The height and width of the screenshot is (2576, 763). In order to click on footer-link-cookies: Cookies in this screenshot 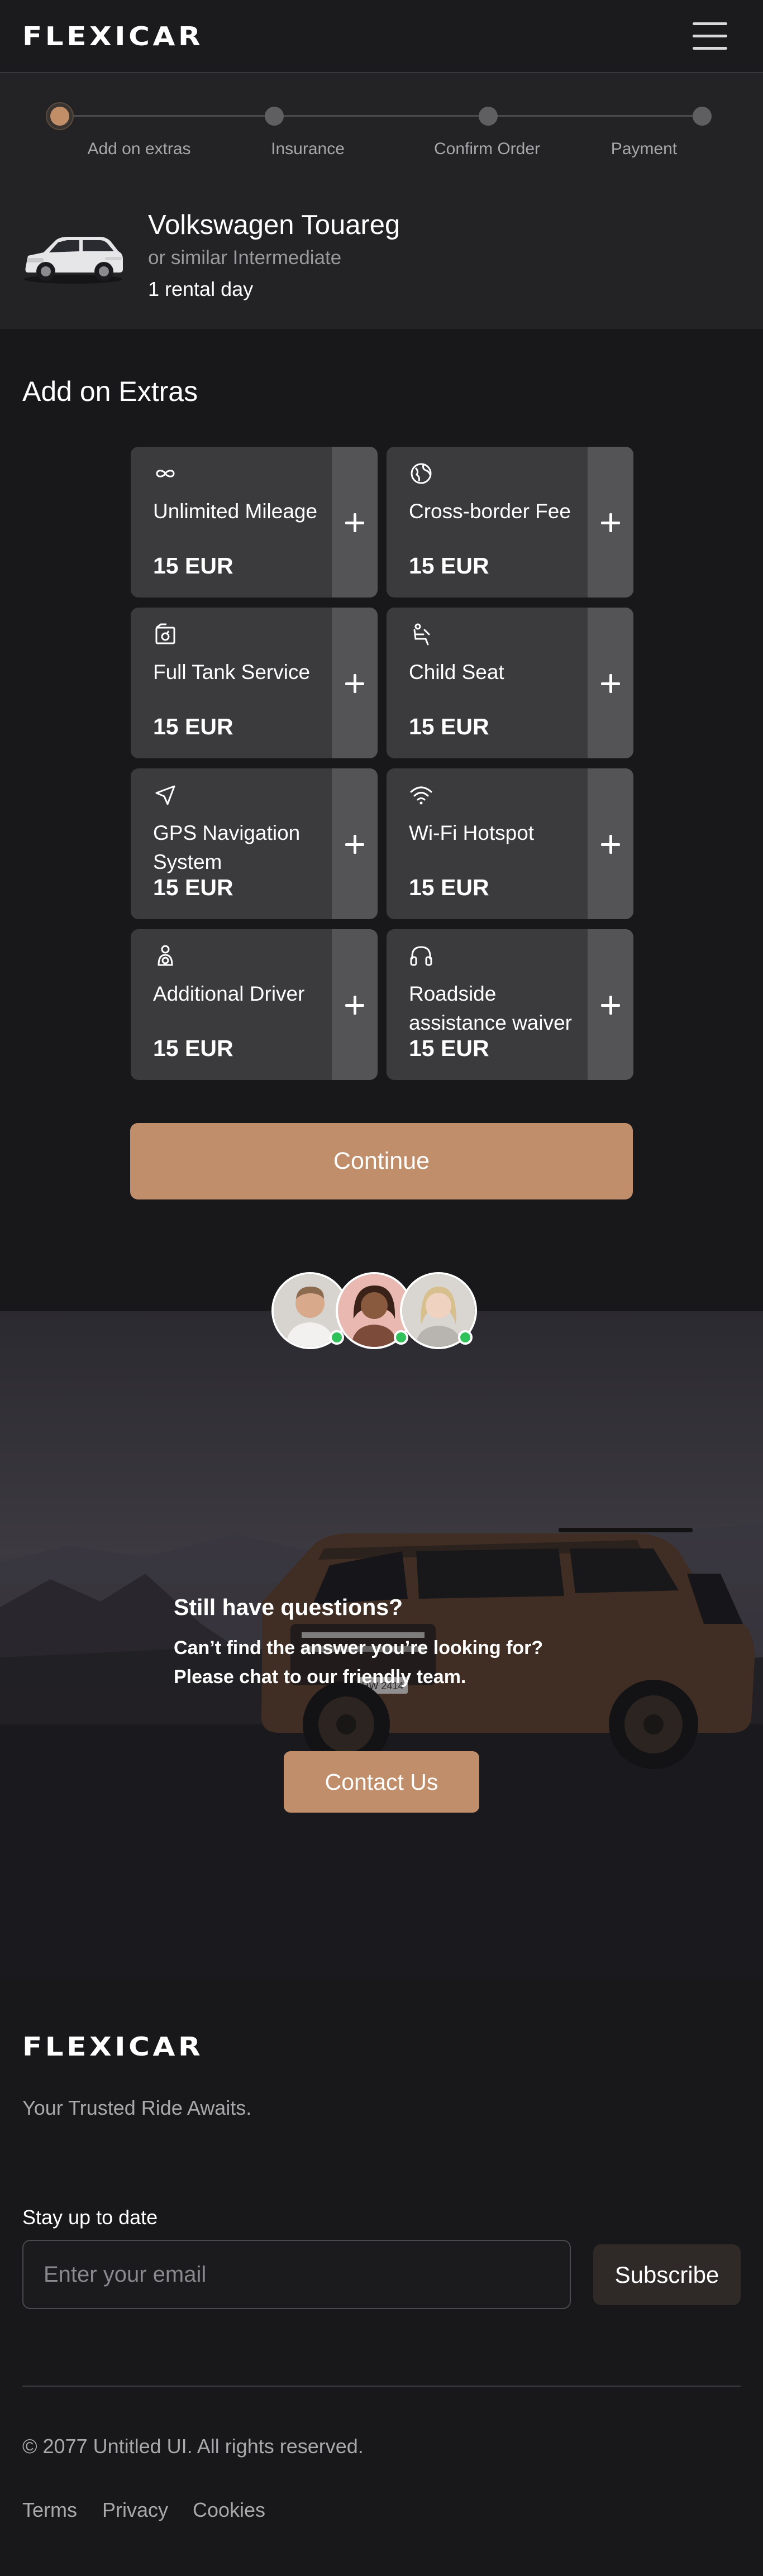, I will do `click(229, 2510)`.